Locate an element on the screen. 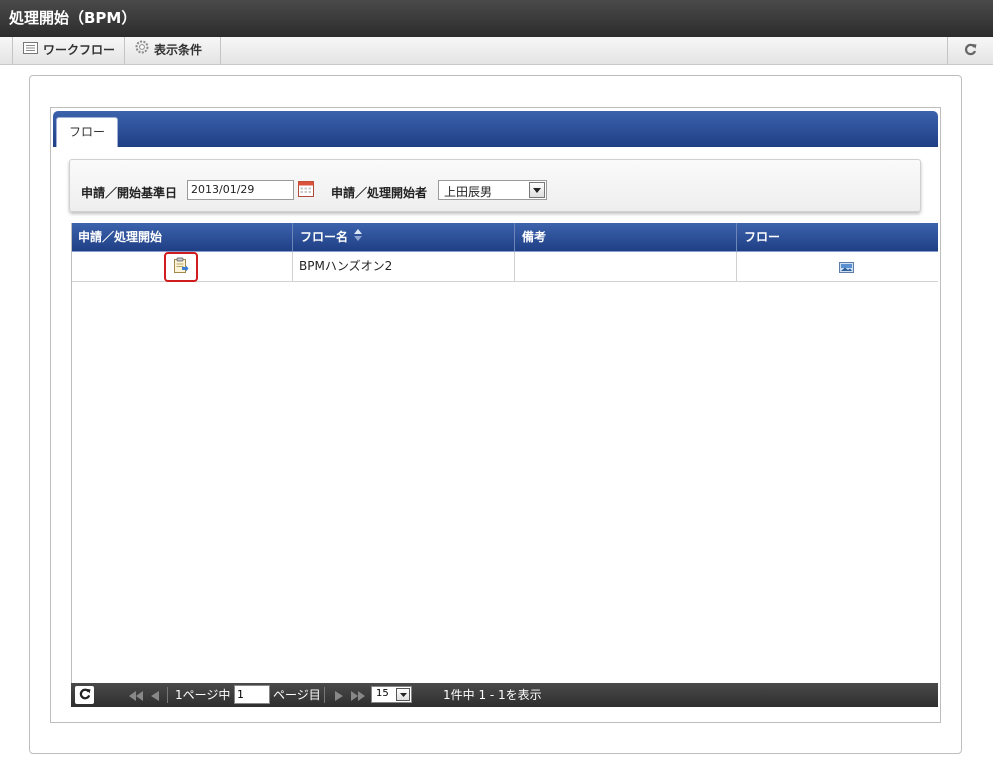 The width and height of the screenshot is (993, 782). clipboard-start-icon is located at coordinates (181, 267).